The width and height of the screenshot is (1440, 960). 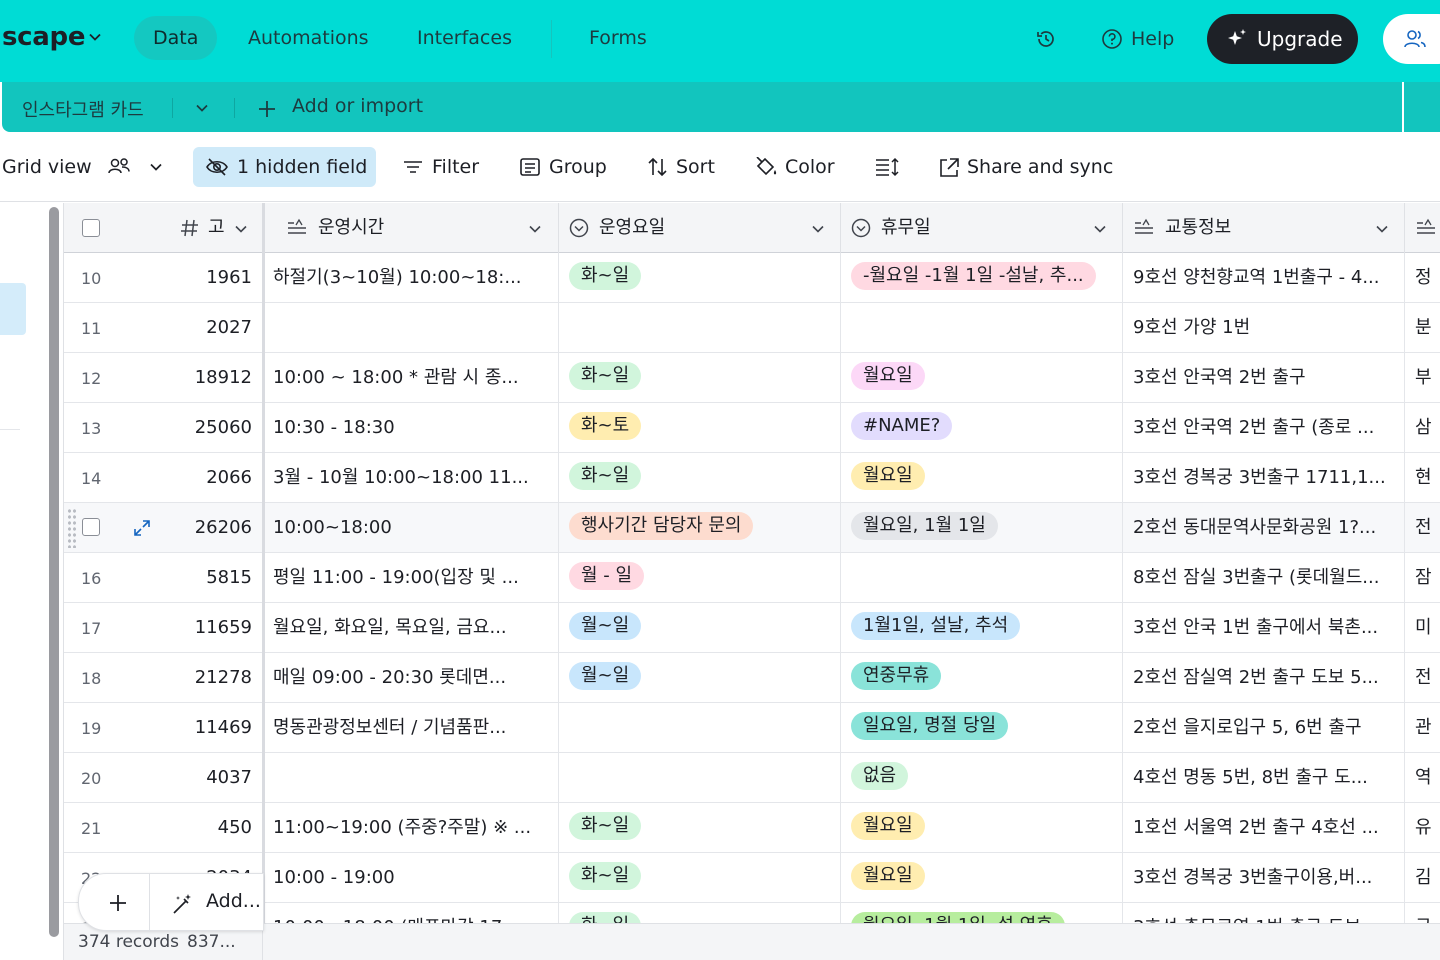 I want to click on view-switcher: Grid view, so click(x=87, y=167).